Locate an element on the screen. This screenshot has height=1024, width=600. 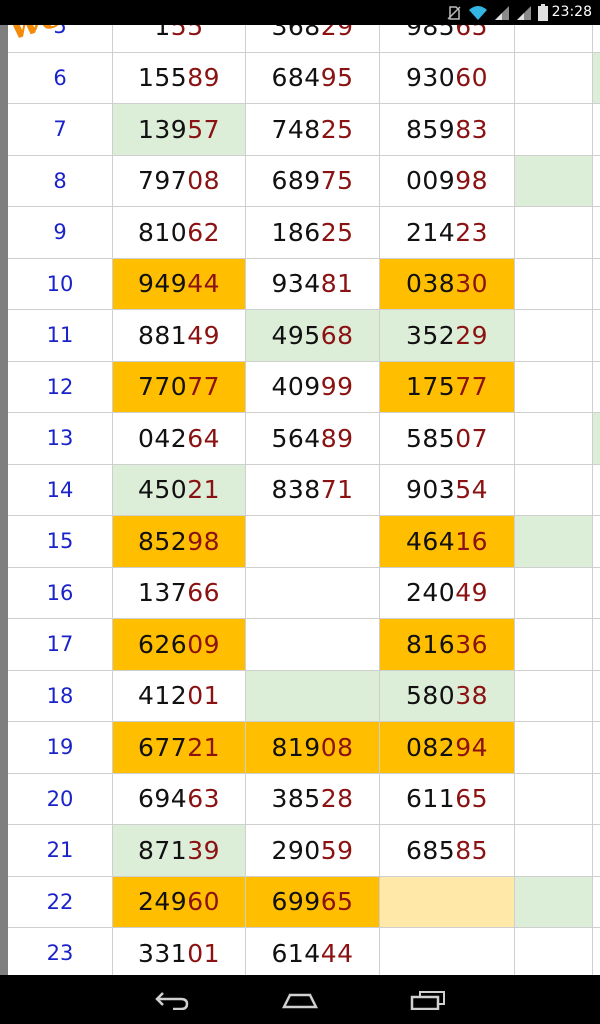
table-row: 19 67721 81908 08294 is located at coordinates (304, 748).